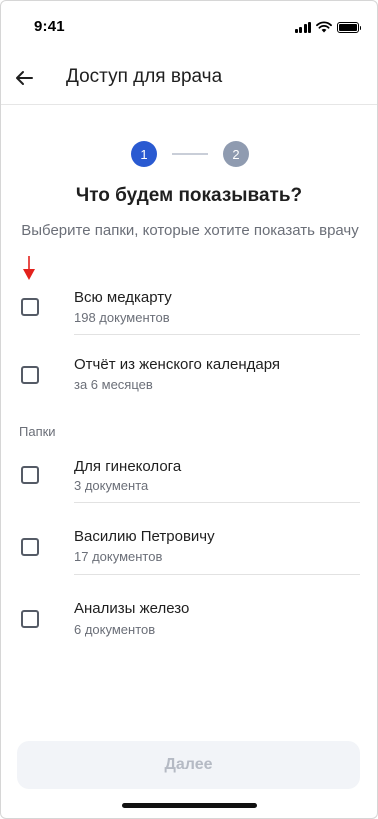  Describe the element at coordinates (236, 154) in the screenshot. I see `step-2-indicator: 2` at that location.